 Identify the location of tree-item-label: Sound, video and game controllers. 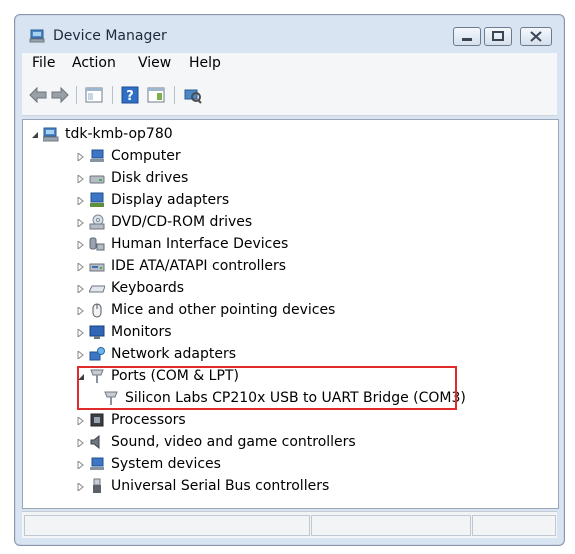
(233, 442).